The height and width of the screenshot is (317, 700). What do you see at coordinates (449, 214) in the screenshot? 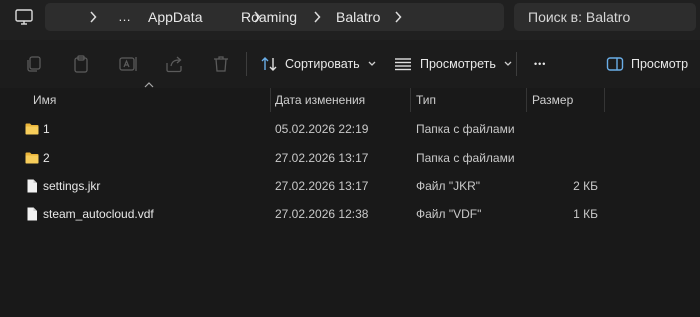
I see `file-type: Файл "VDF"` at bounding box center [449, 214].